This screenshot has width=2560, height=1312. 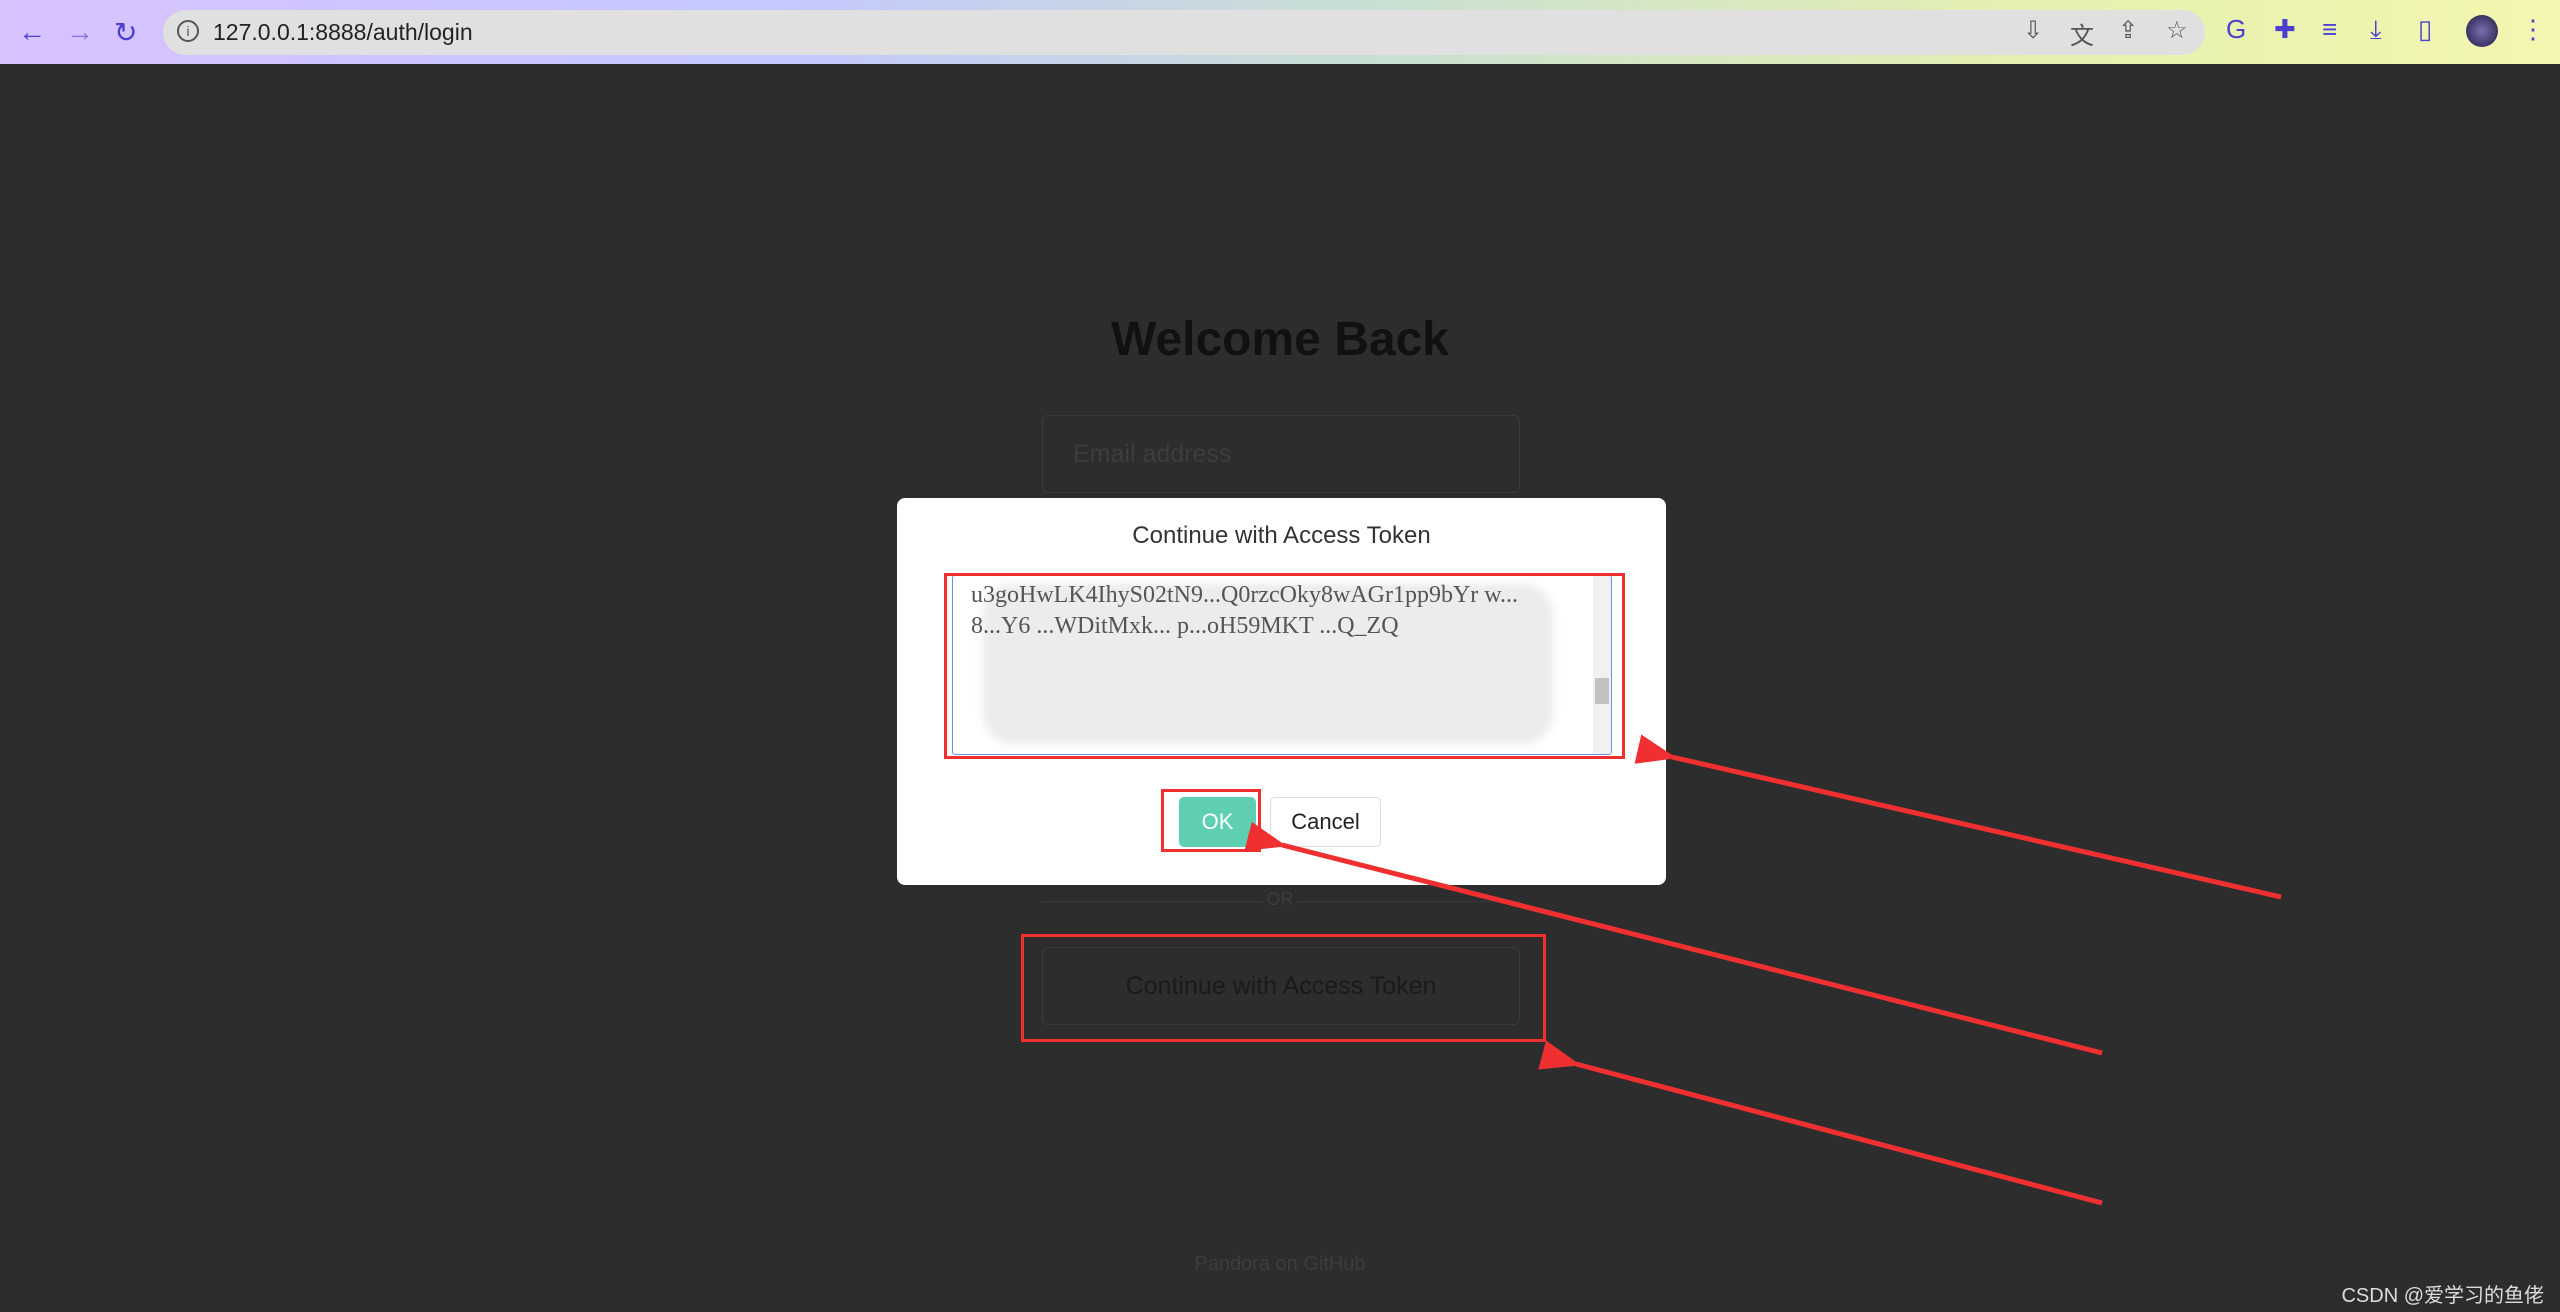 I want to click on scrollbar, so click(x=1602, y=665).